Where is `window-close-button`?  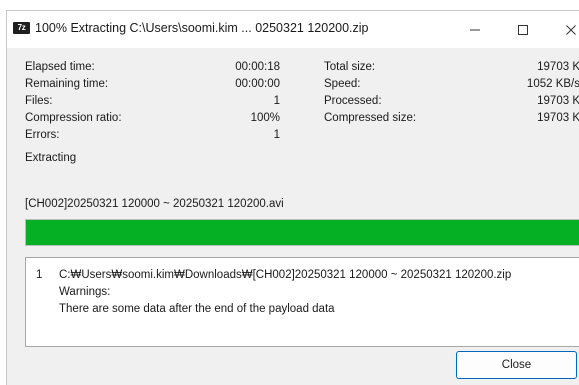
window-close-button is located at coordinates (563, 29).